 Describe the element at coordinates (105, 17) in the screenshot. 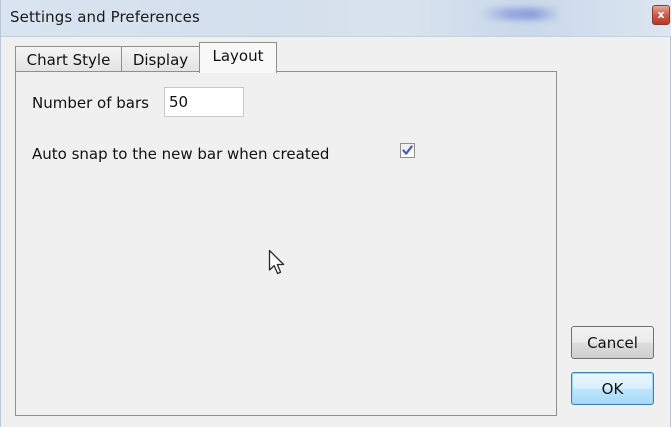

I see `window-title: Settings and Preferences` at that location.